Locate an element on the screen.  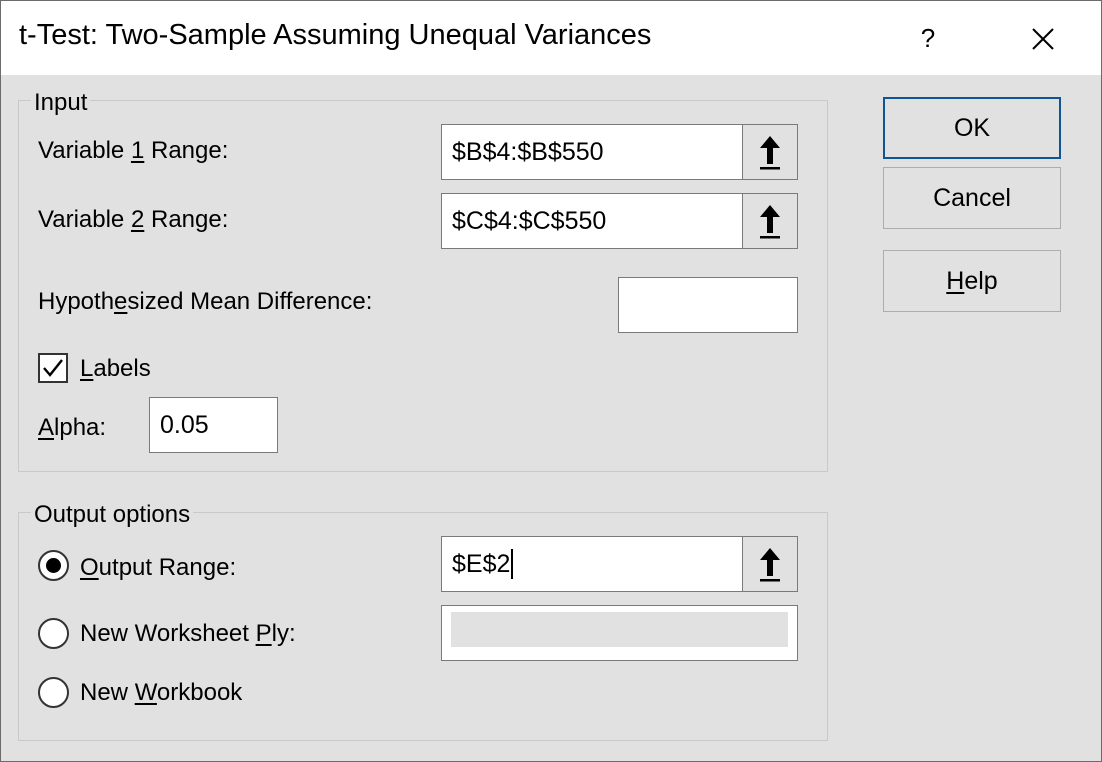
new-worksheet-ply-radio is located at coordinates (53, 633).